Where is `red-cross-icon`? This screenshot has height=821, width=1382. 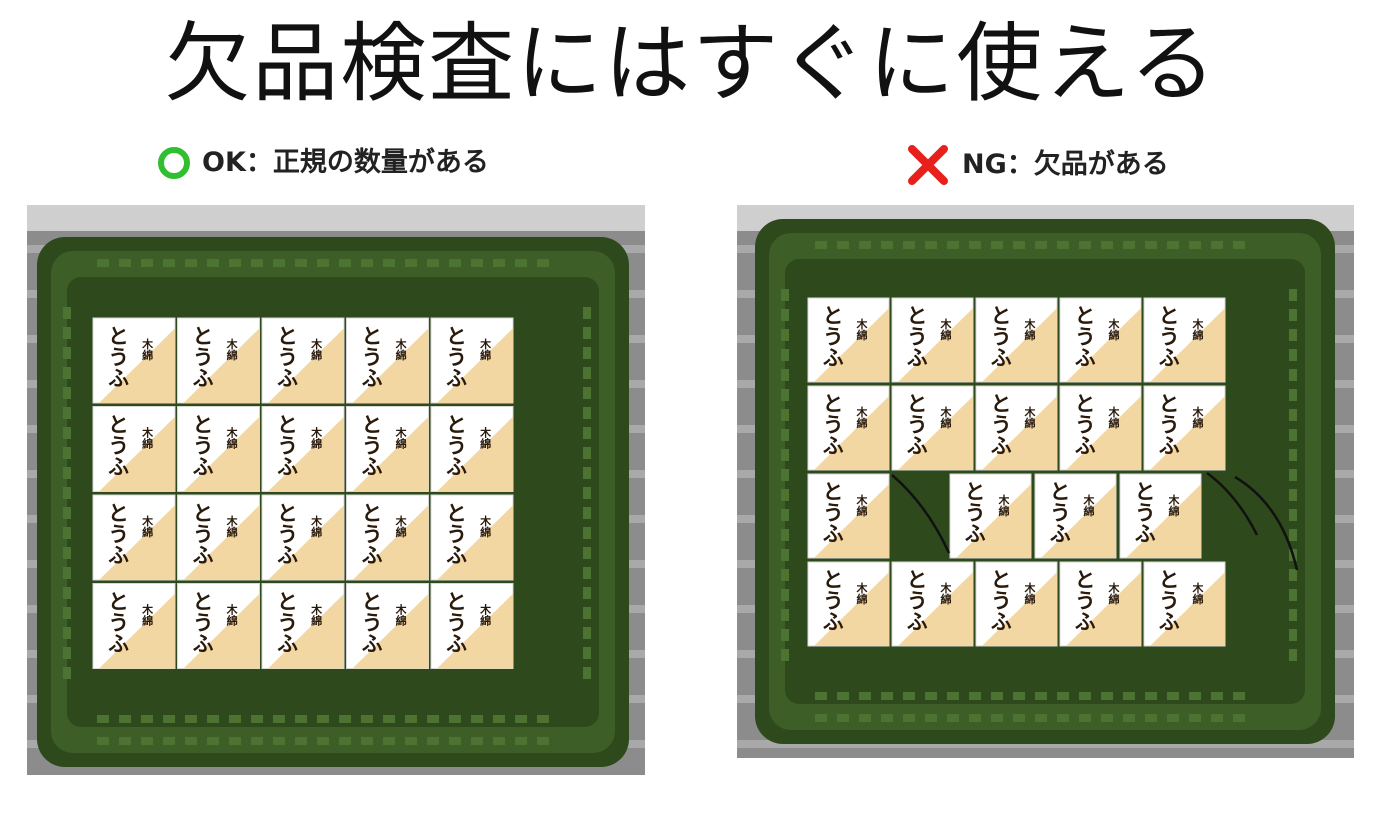
red-cross-icon is located at coordinates (928, 165).